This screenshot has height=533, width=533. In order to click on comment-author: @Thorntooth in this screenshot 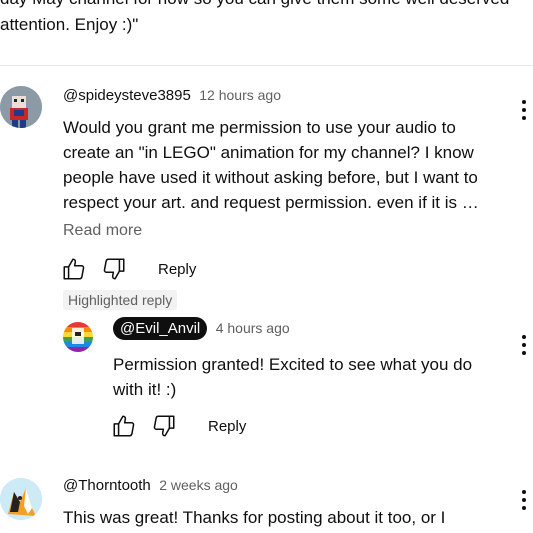, I will do `click(107, 485)`.